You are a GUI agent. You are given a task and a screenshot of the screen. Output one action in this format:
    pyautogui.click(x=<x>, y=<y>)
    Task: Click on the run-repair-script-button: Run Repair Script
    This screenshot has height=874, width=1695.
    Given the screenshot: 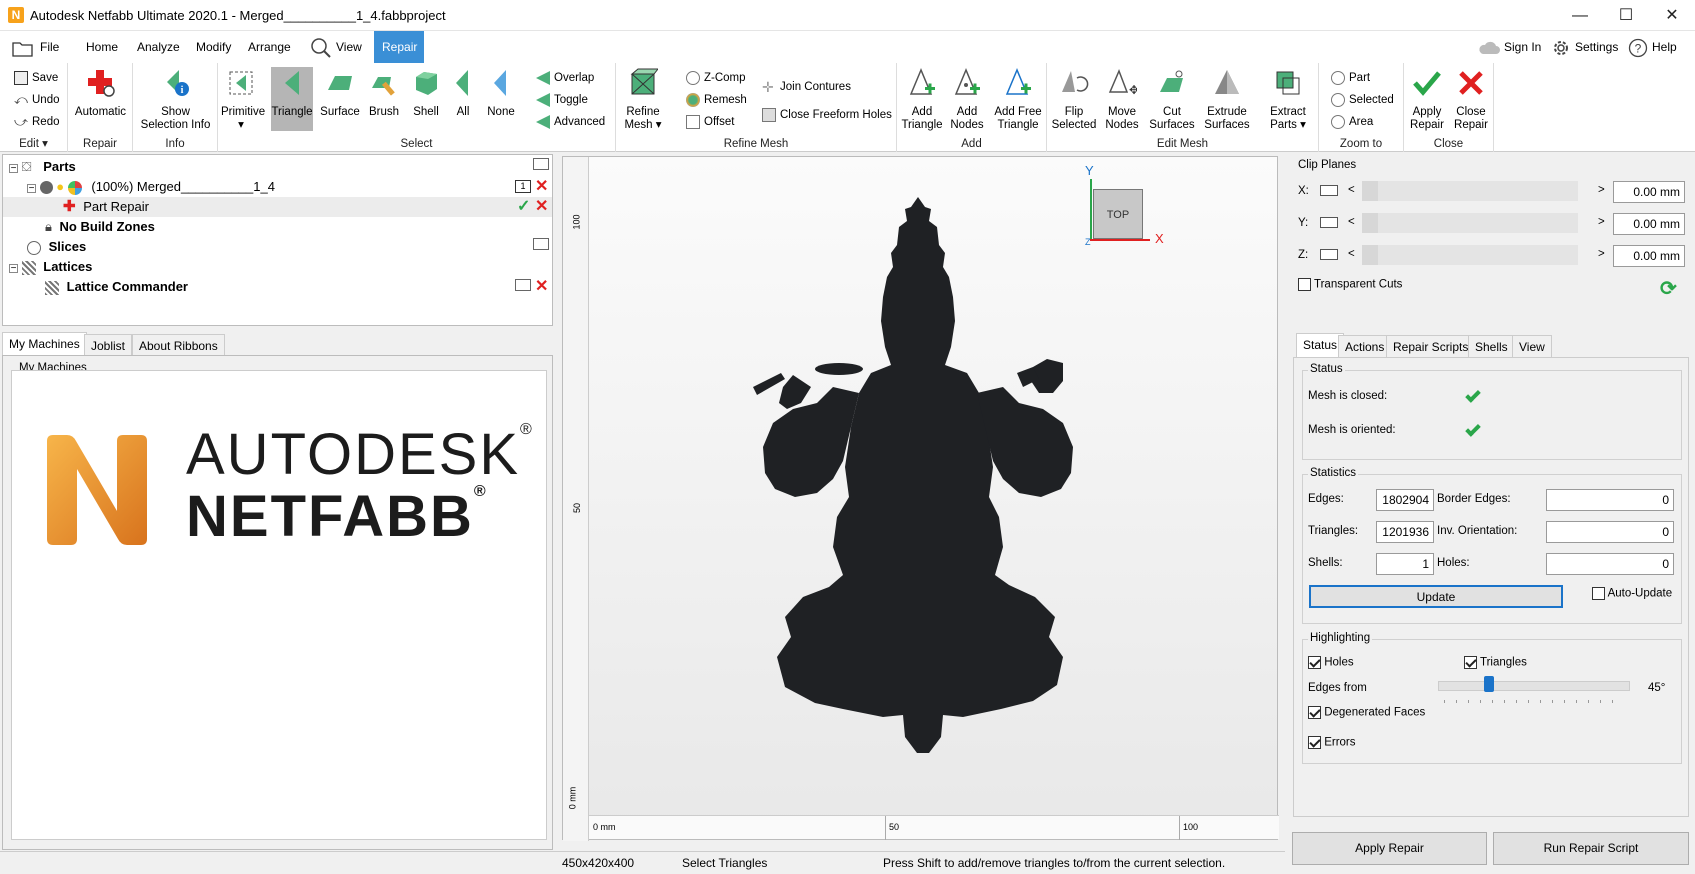 What is the action you would take?
    pyautogui.click(x=1591, y=848)
    